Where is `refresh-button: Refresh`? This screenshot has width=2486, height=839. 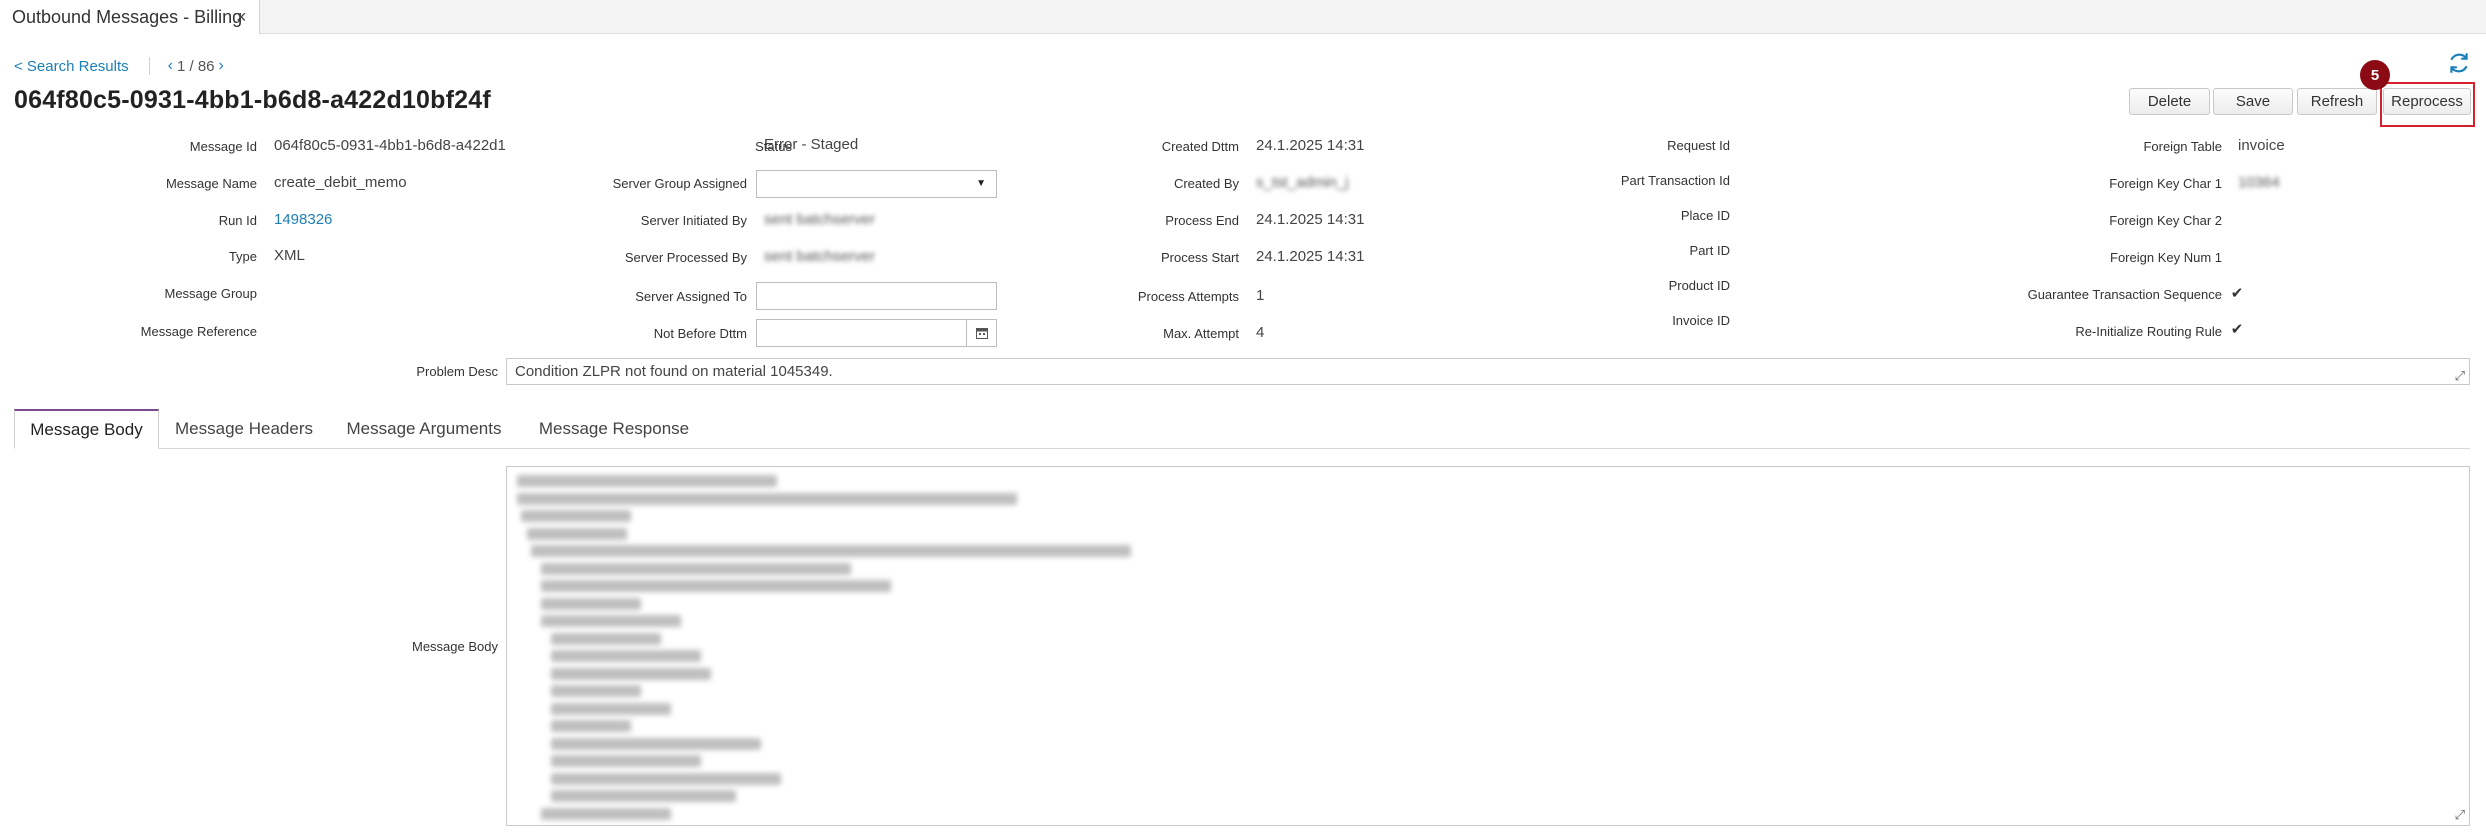
refresh-button: Refresh is located at coordinates (2337, 101).